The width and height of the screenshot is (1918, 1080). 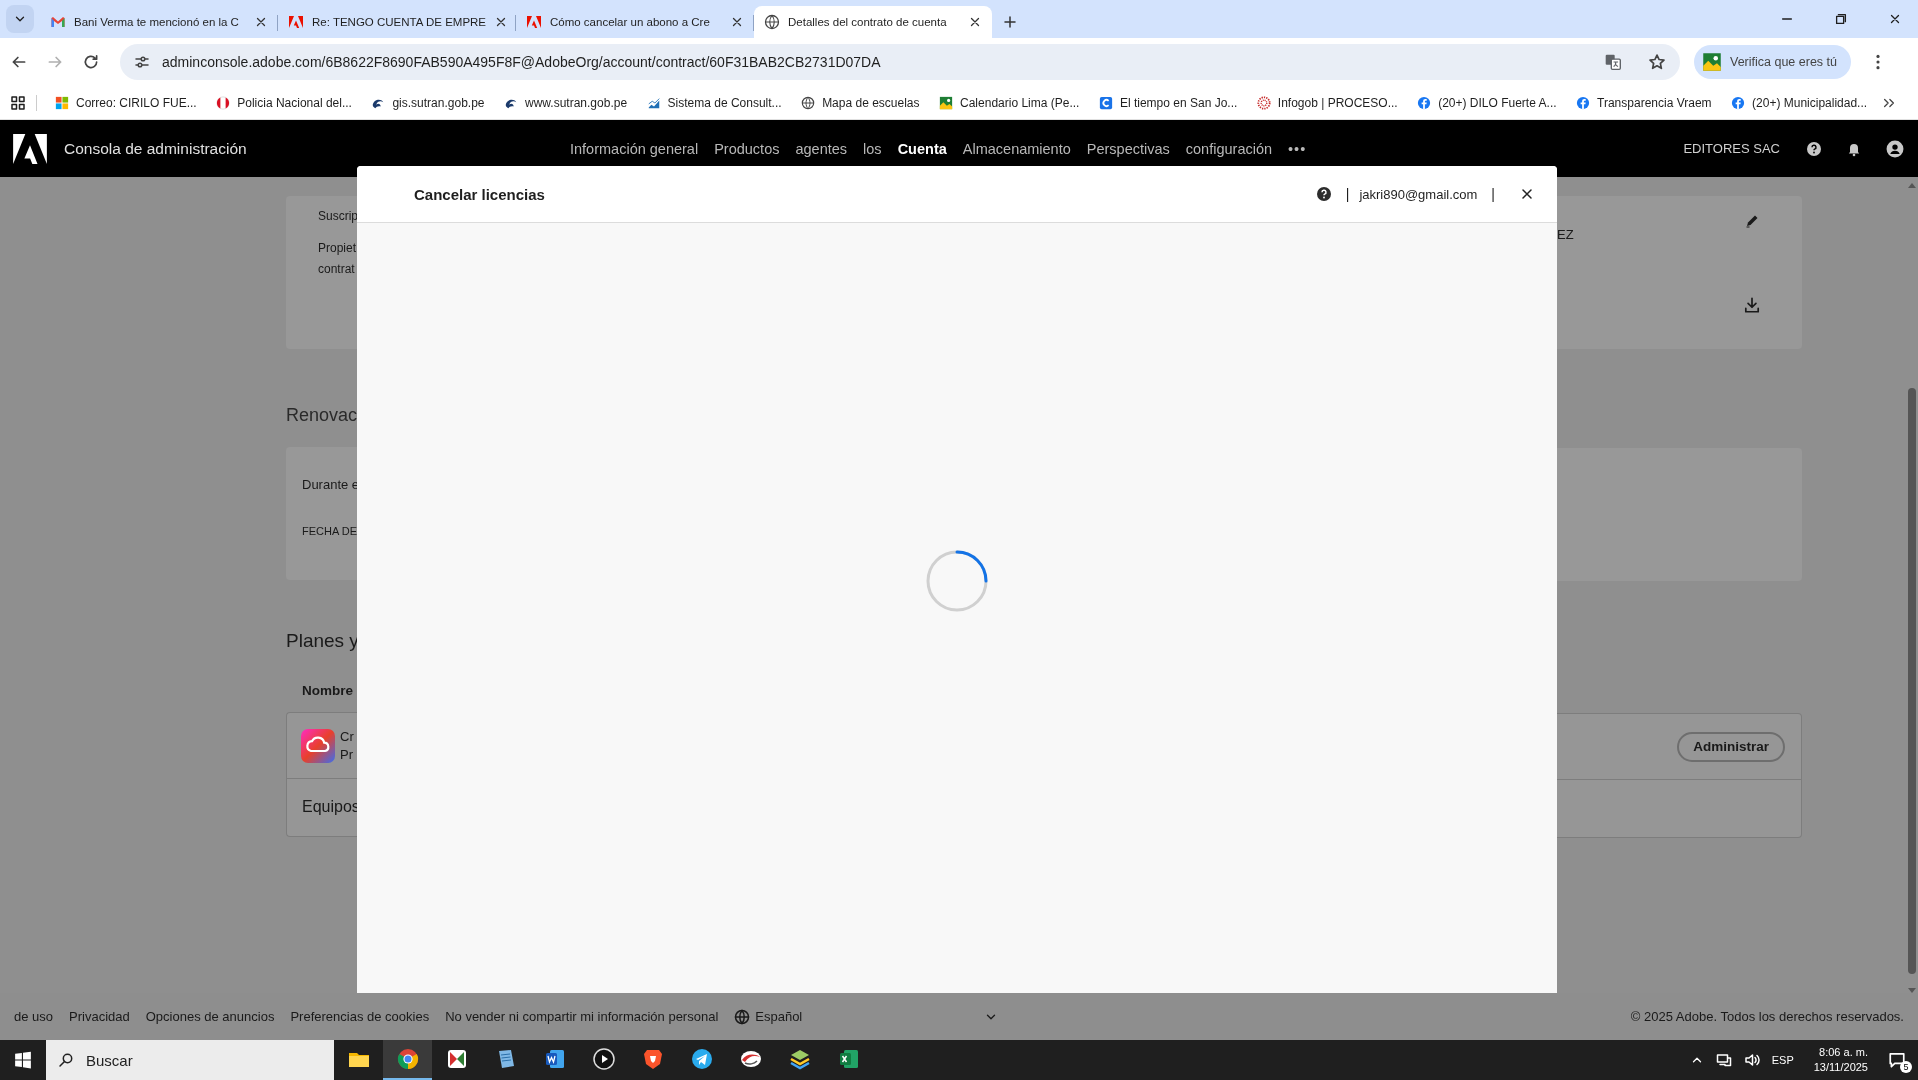 What do you see at coordinates (634, 148) in the screenshot?
I see `nav-tab: Información general` at bounding box center [634, 148].